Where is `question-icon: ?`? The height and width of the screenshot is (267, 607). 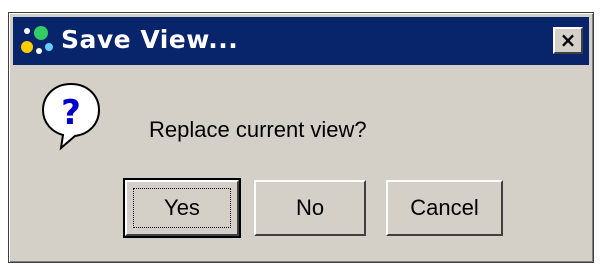
question-icon: ? is located at coordinates (71, 116).